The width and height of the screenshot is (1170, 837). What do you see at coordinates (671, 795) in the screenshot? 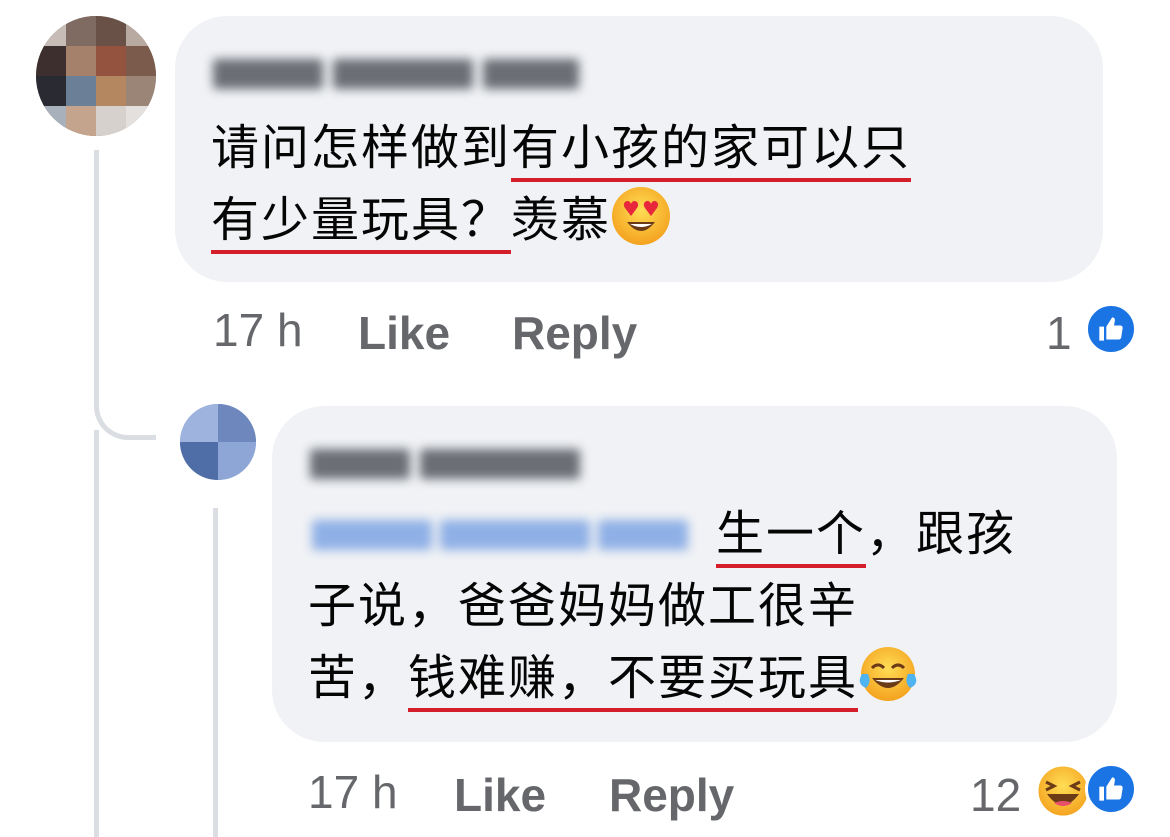
I see `reply-reply-button: Reply` at bounding box center [671, 795].